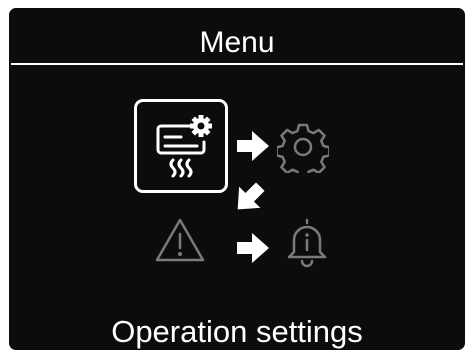 This screenshot has width=472, height=358. I want to click on menu-item-settings, so click(303, 147).